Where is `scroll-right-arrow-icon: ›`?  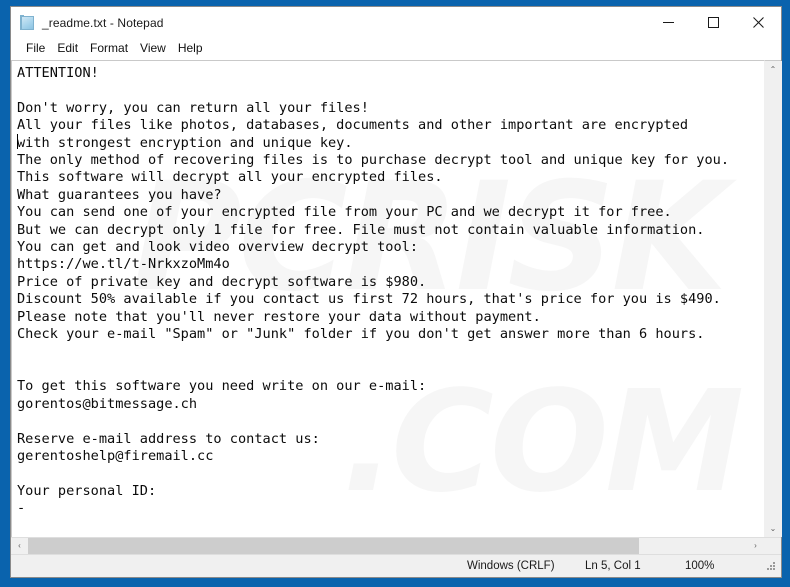
scroll-right-arrow-icon: › is located at coordinates (755, 546).